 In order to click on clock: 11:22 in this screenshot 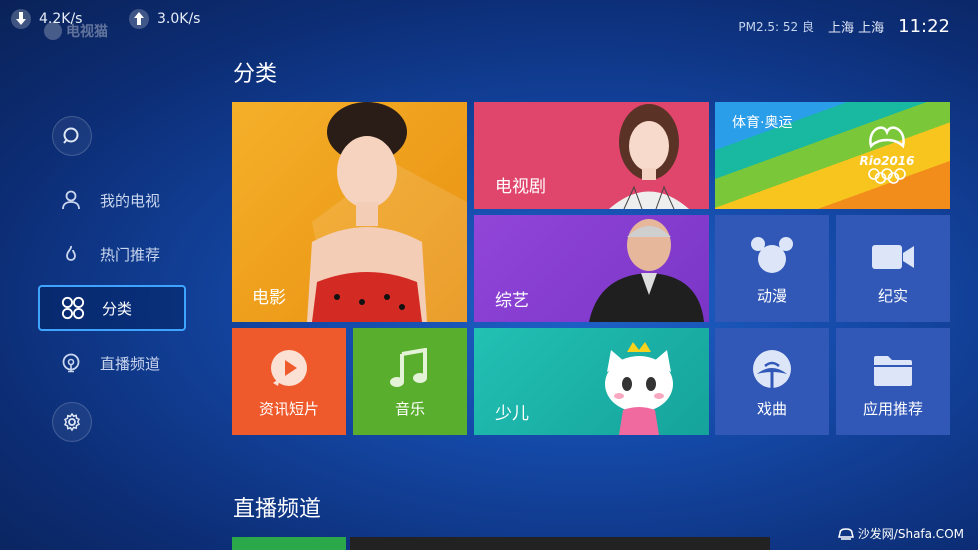, I will do `click(924, 26)`.